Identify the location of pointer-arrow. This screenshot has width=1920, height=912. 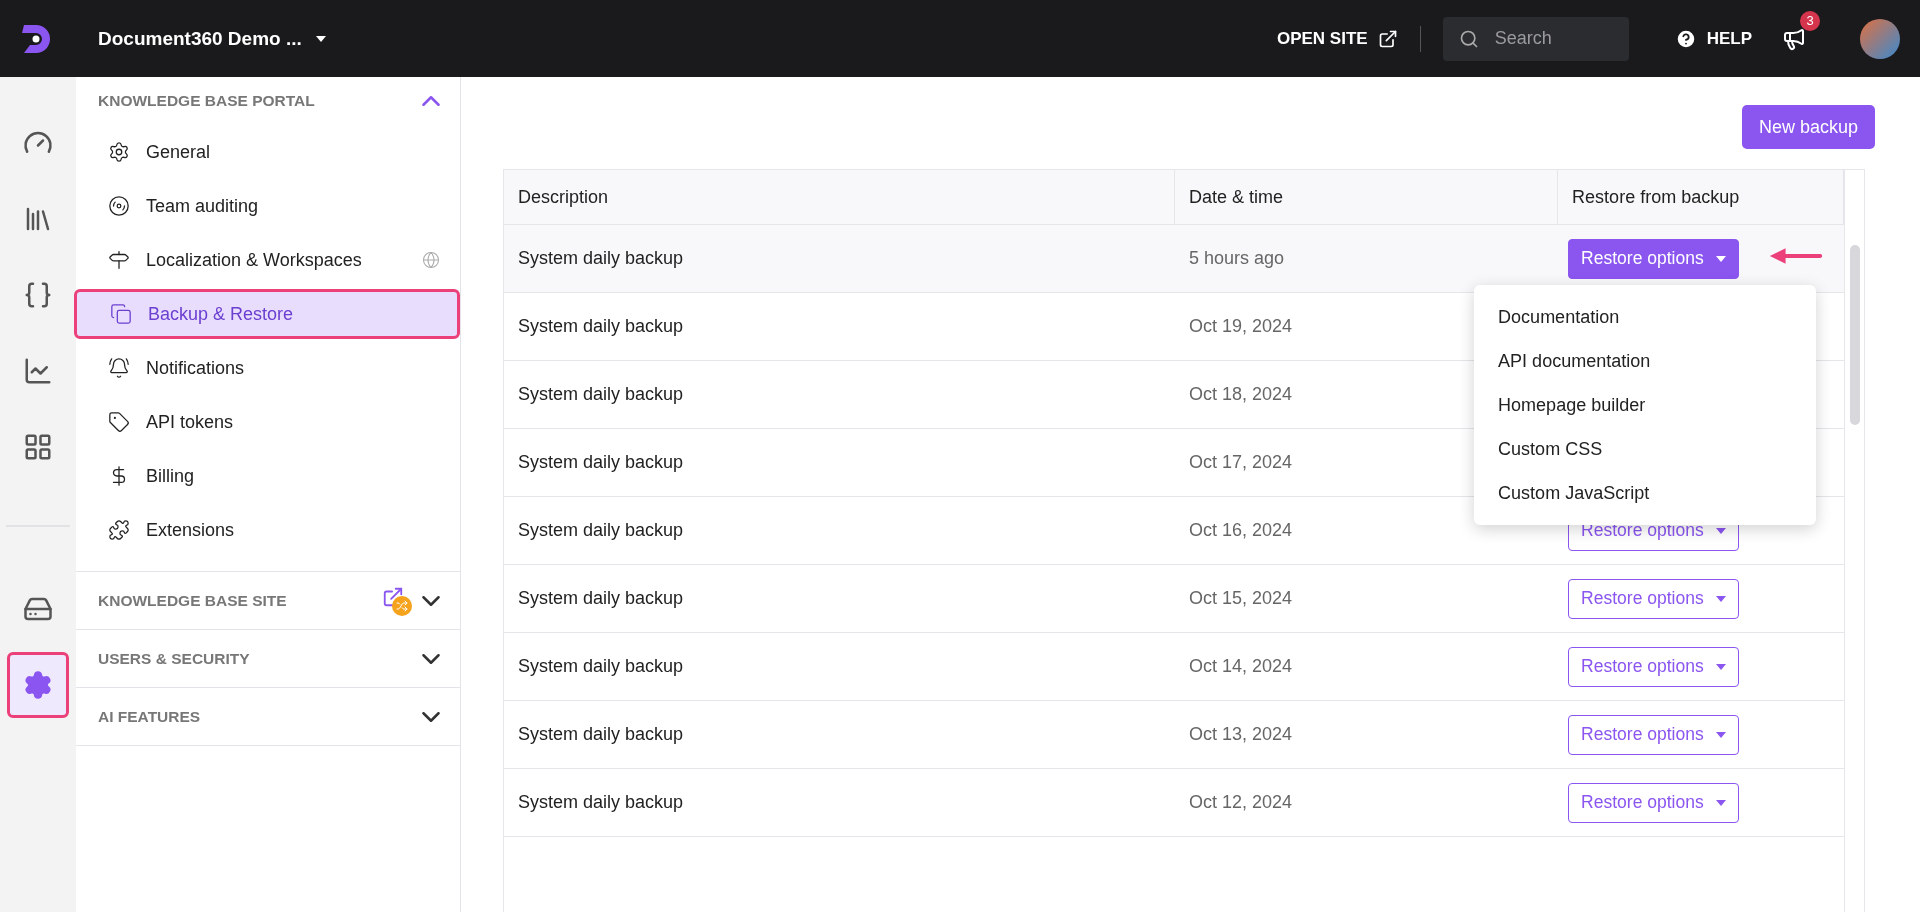
(1795, 256).